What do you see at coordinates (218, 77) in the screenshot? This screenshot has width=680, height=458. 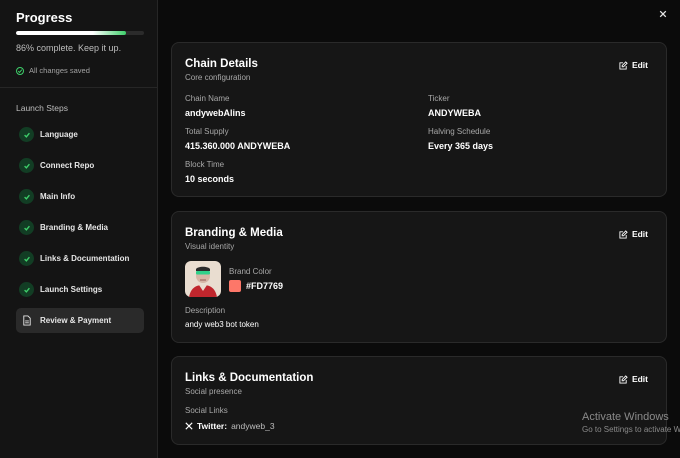 I see `card-subtitle: Core configuration` at bounding box center [218, 77].